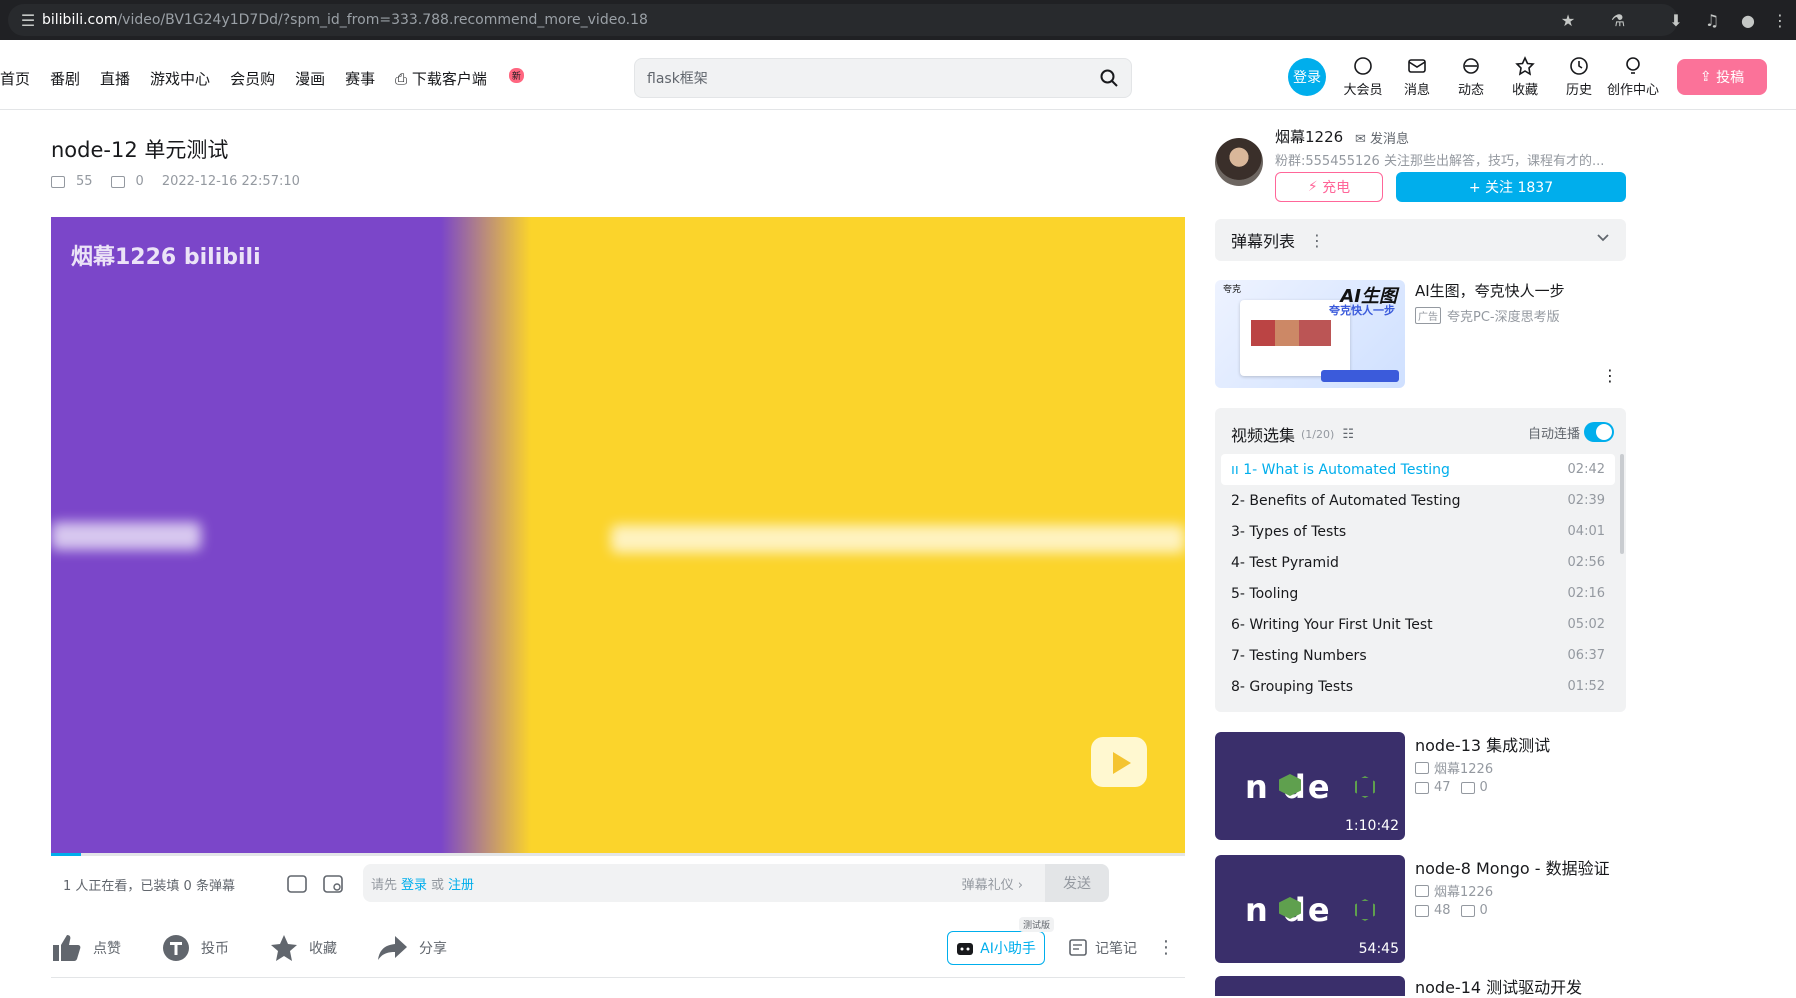  I want to click on danmaku-count-icon, so click(1467, 910).